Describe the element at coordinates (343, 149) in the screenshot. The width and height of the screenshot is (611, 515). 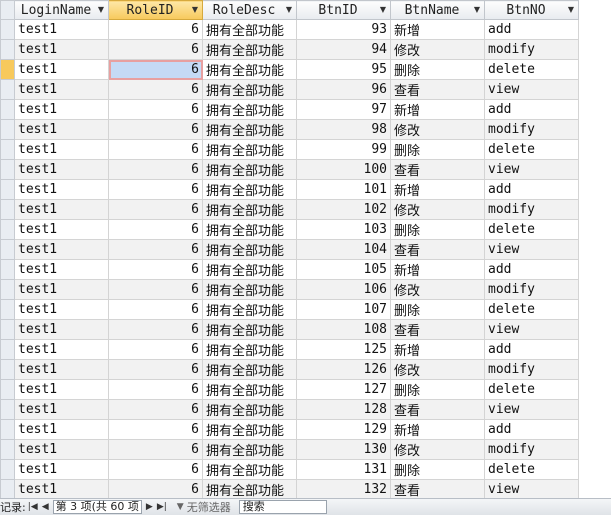
I see `cell-btnid: 99` at that location.